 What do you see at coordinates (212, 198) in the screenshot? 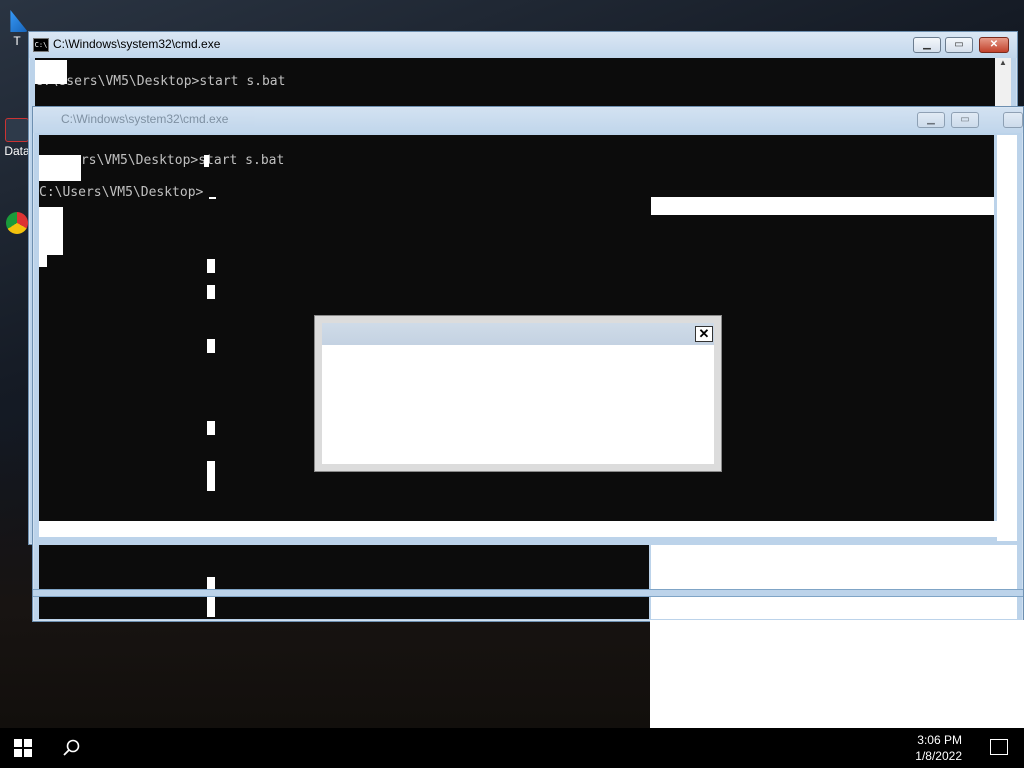
I see `text-cursor` at bounding box center [212, 198].